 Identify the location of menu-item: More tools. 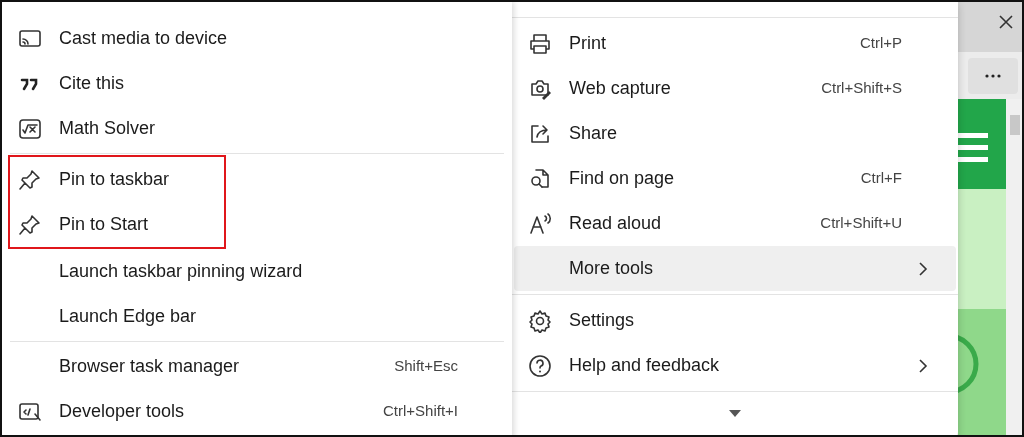
(735, 268).